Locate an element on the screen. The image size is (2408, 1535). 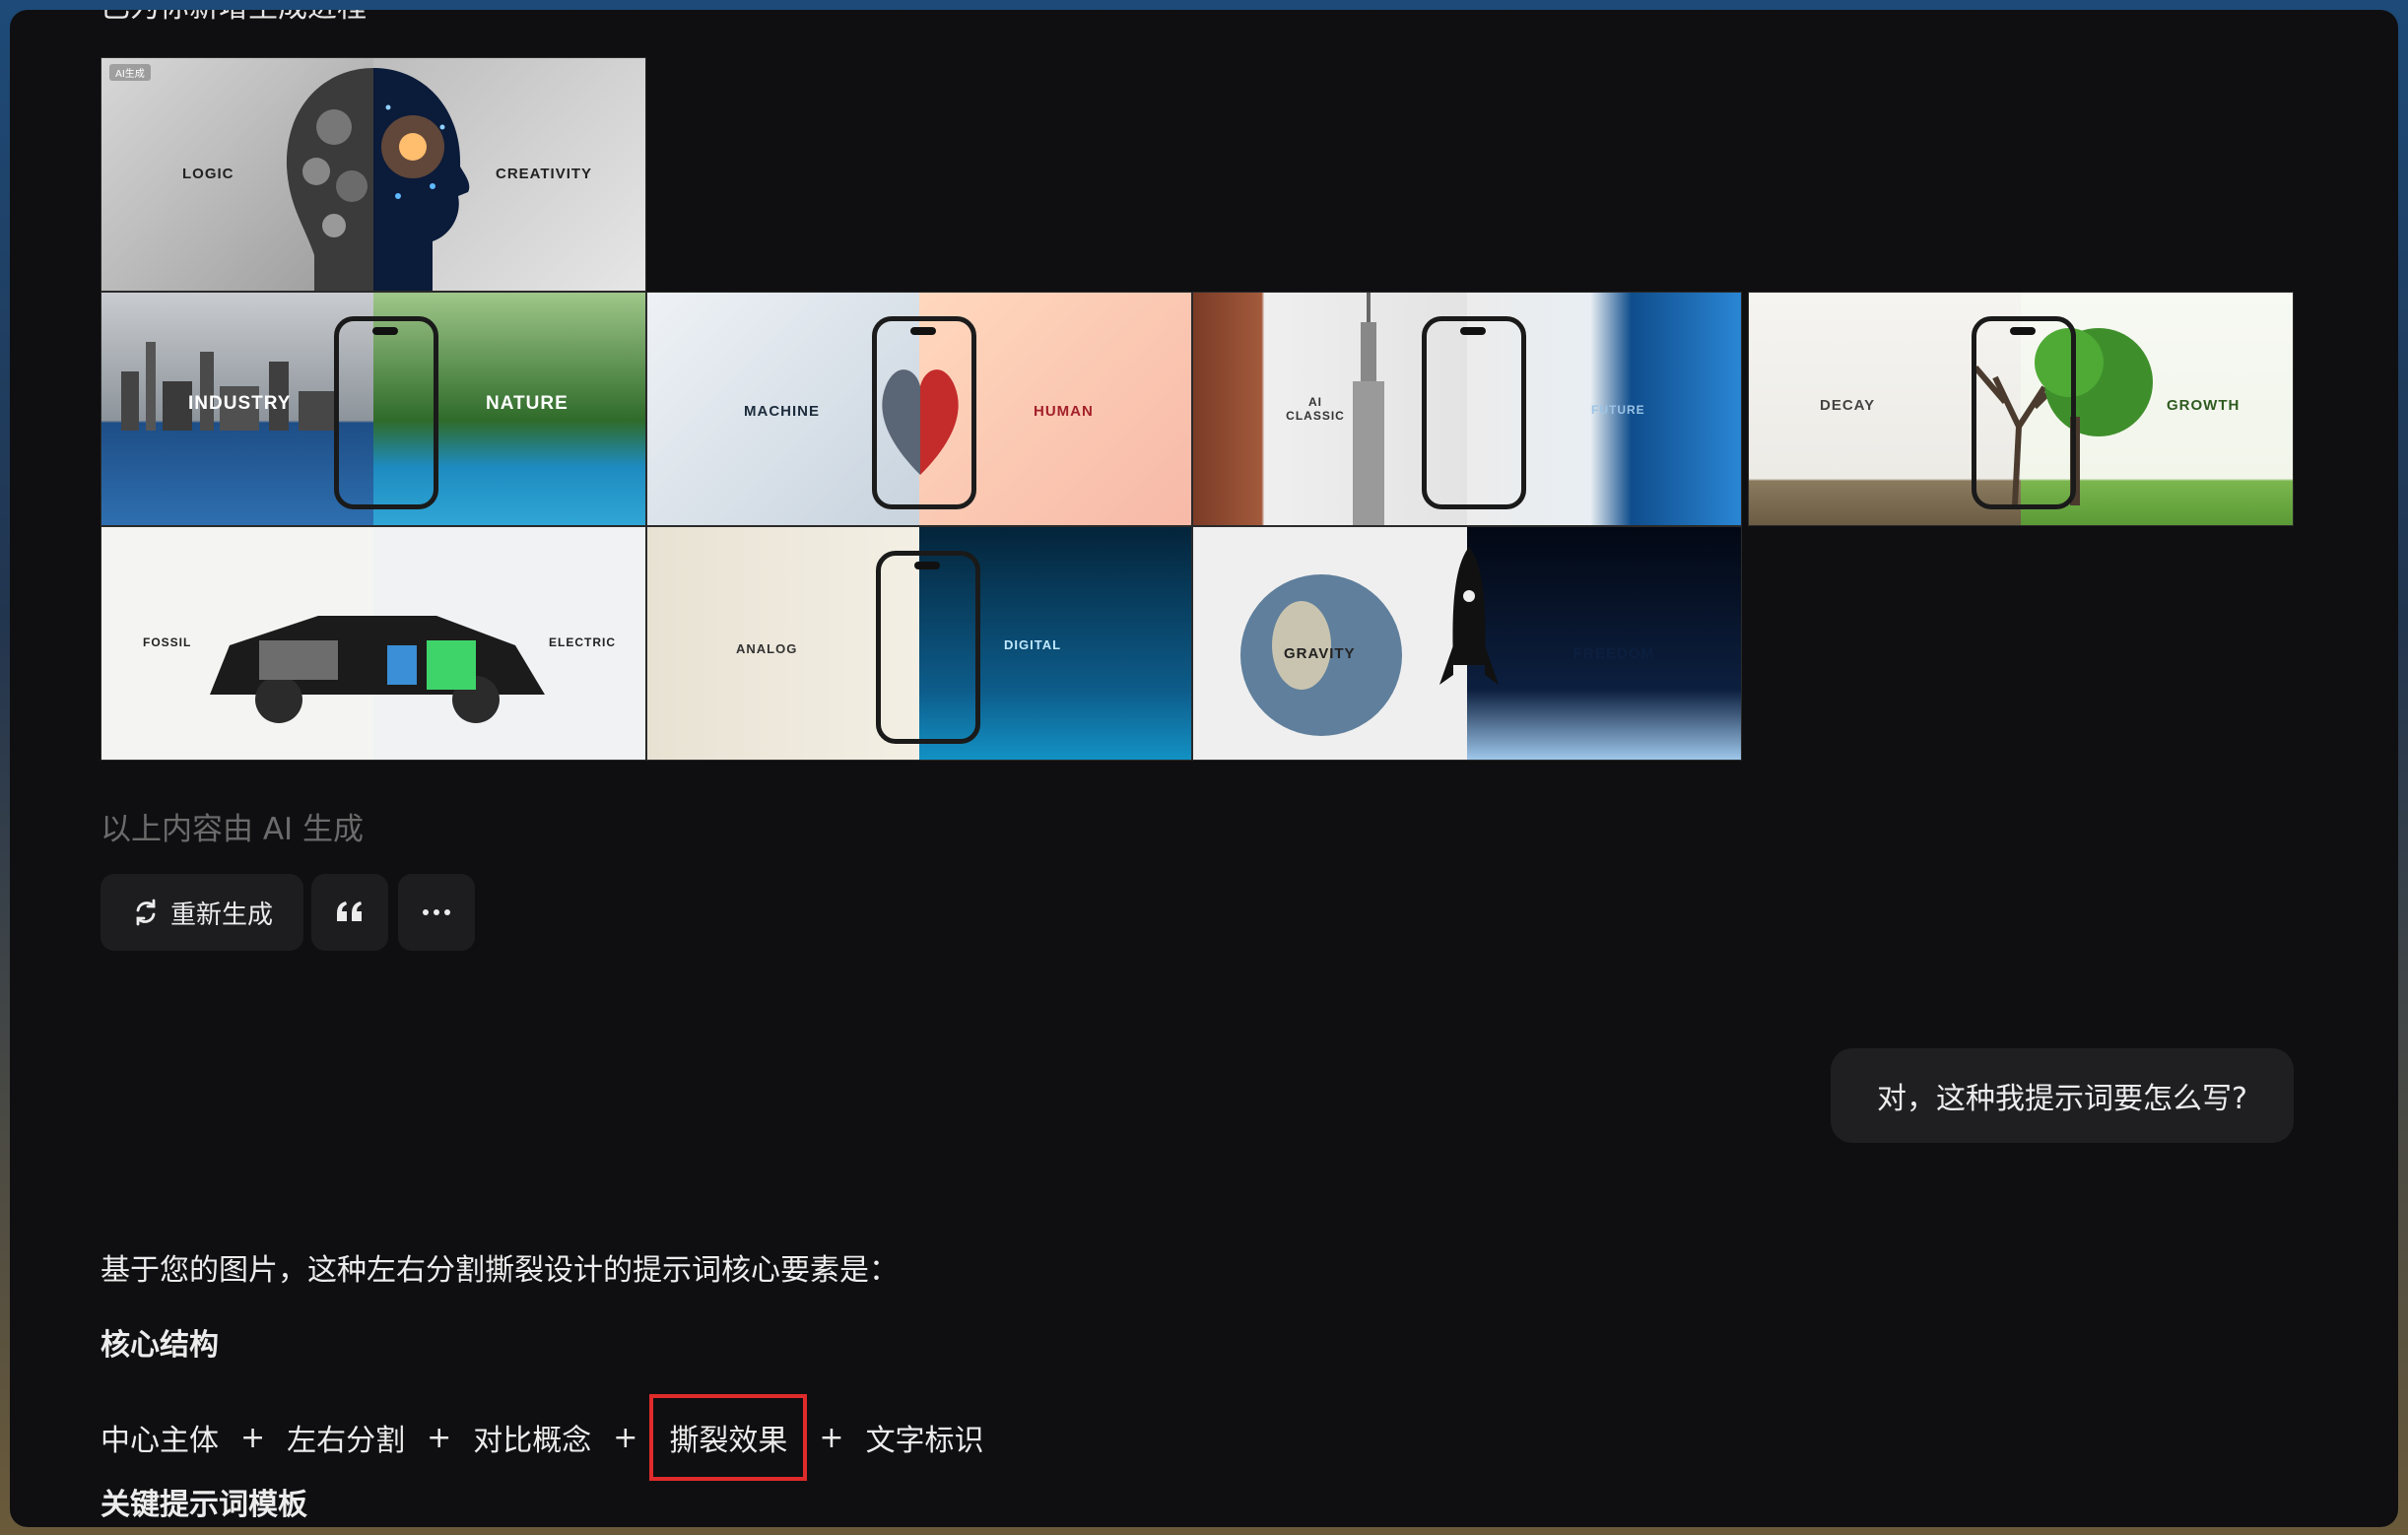
section-heading-template: 关键提示词模板 is located at coordinates (203, 1505).